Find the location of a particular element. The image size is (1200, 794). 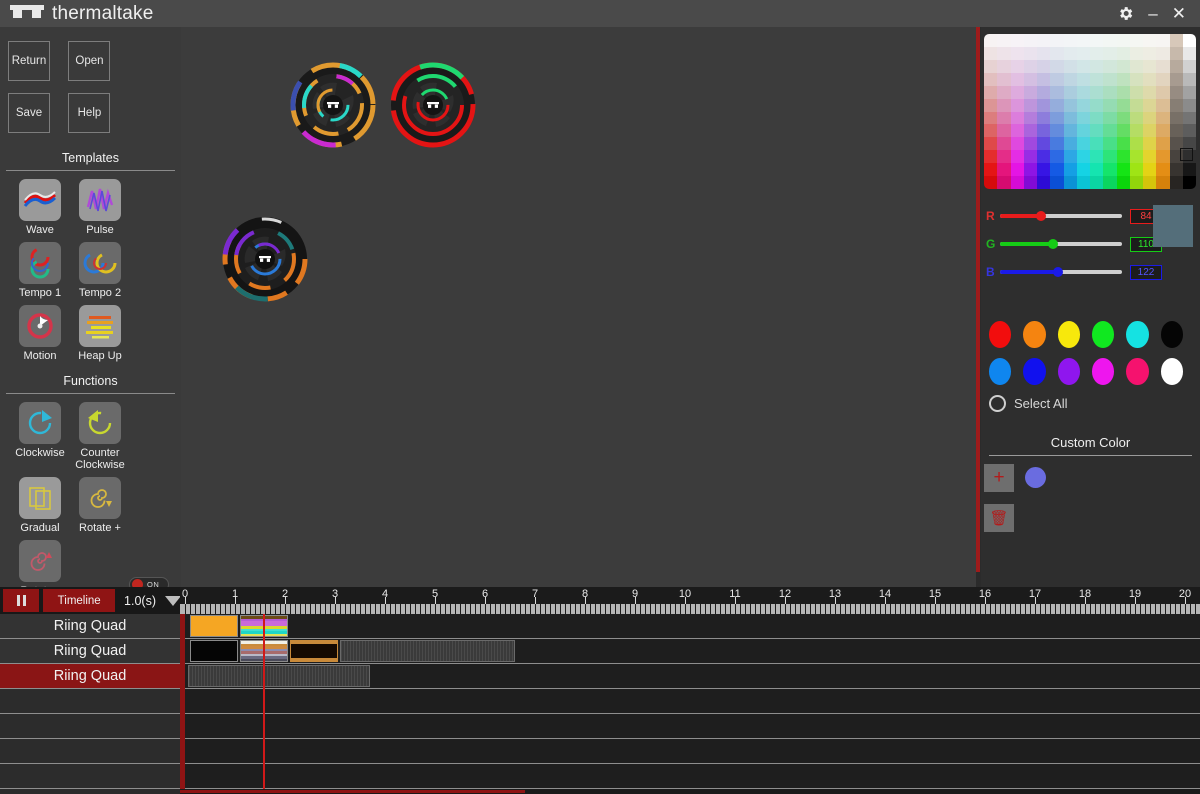

color-palette-grid is located at coordinates (1090, 111).